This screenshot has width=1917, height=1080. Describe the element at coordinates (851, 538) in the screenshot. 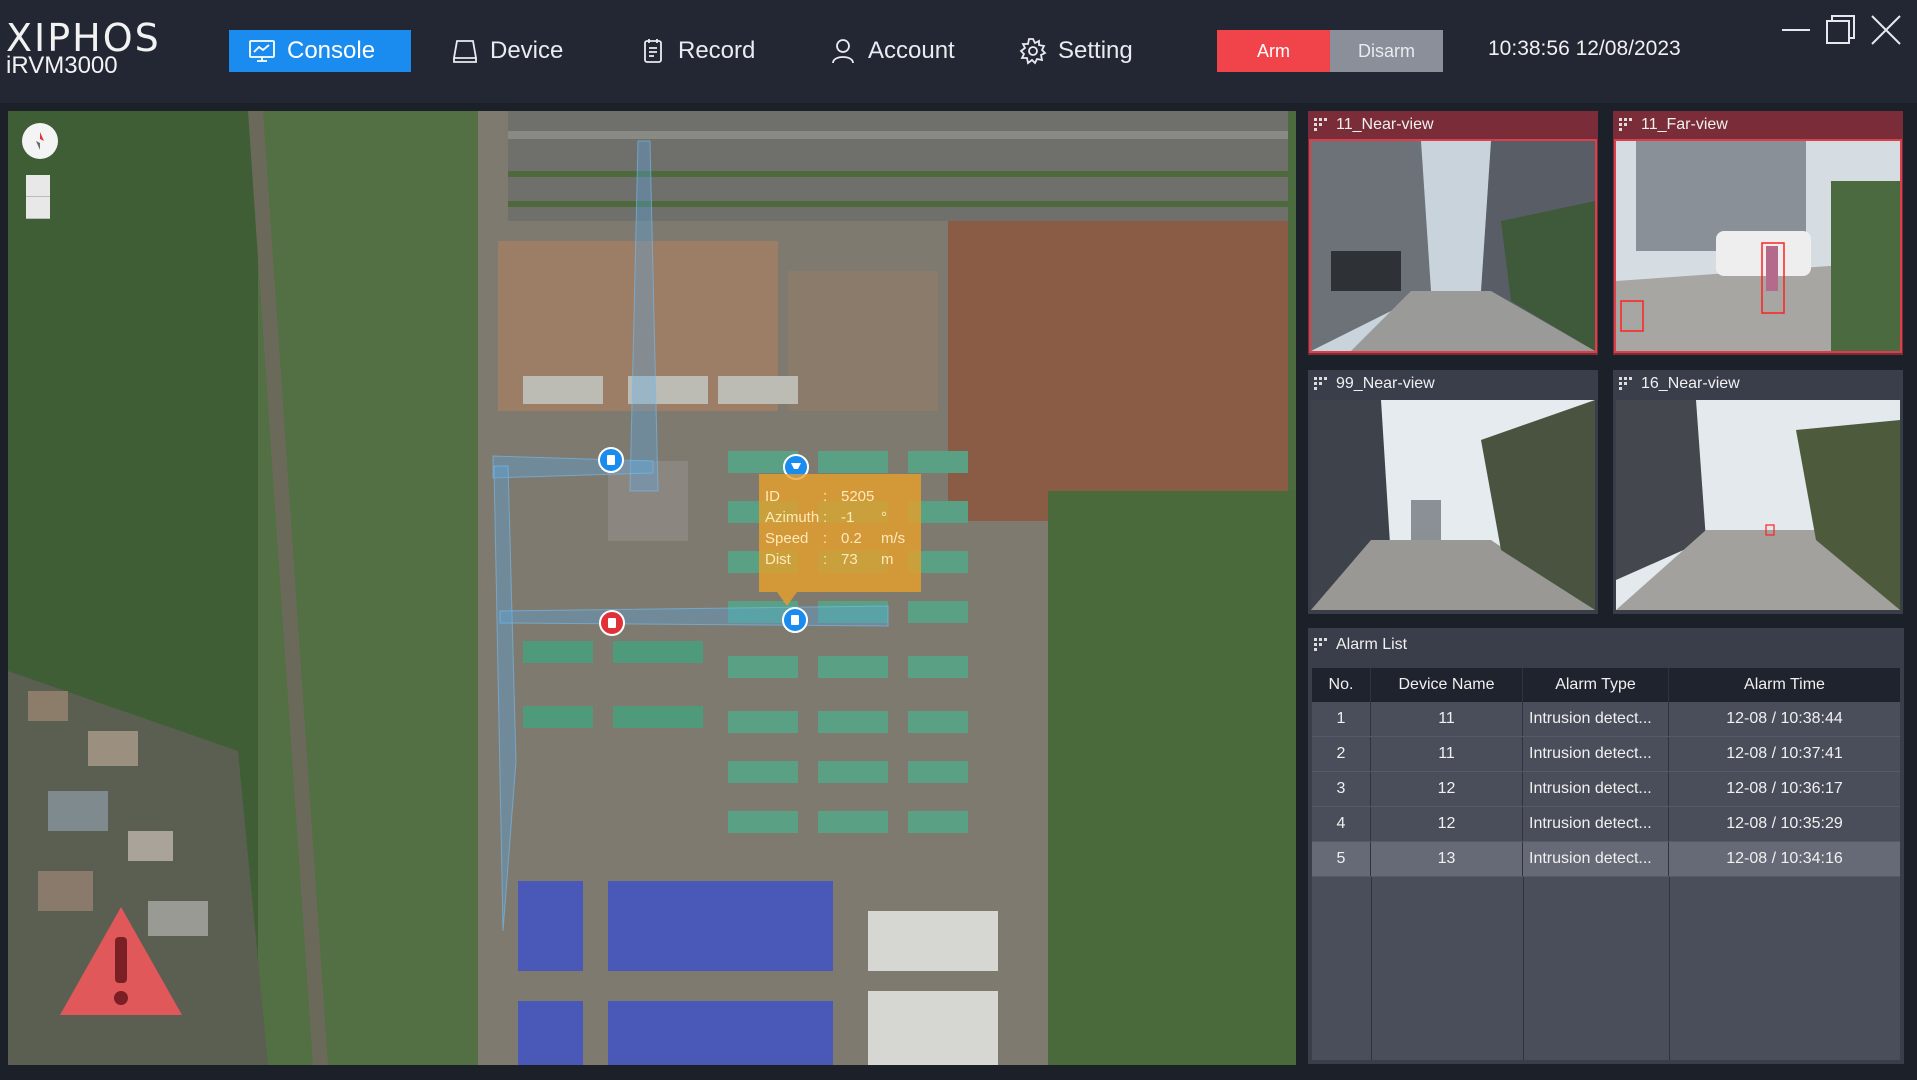

I see `tooltip-speed-value: 0.2` at that location.